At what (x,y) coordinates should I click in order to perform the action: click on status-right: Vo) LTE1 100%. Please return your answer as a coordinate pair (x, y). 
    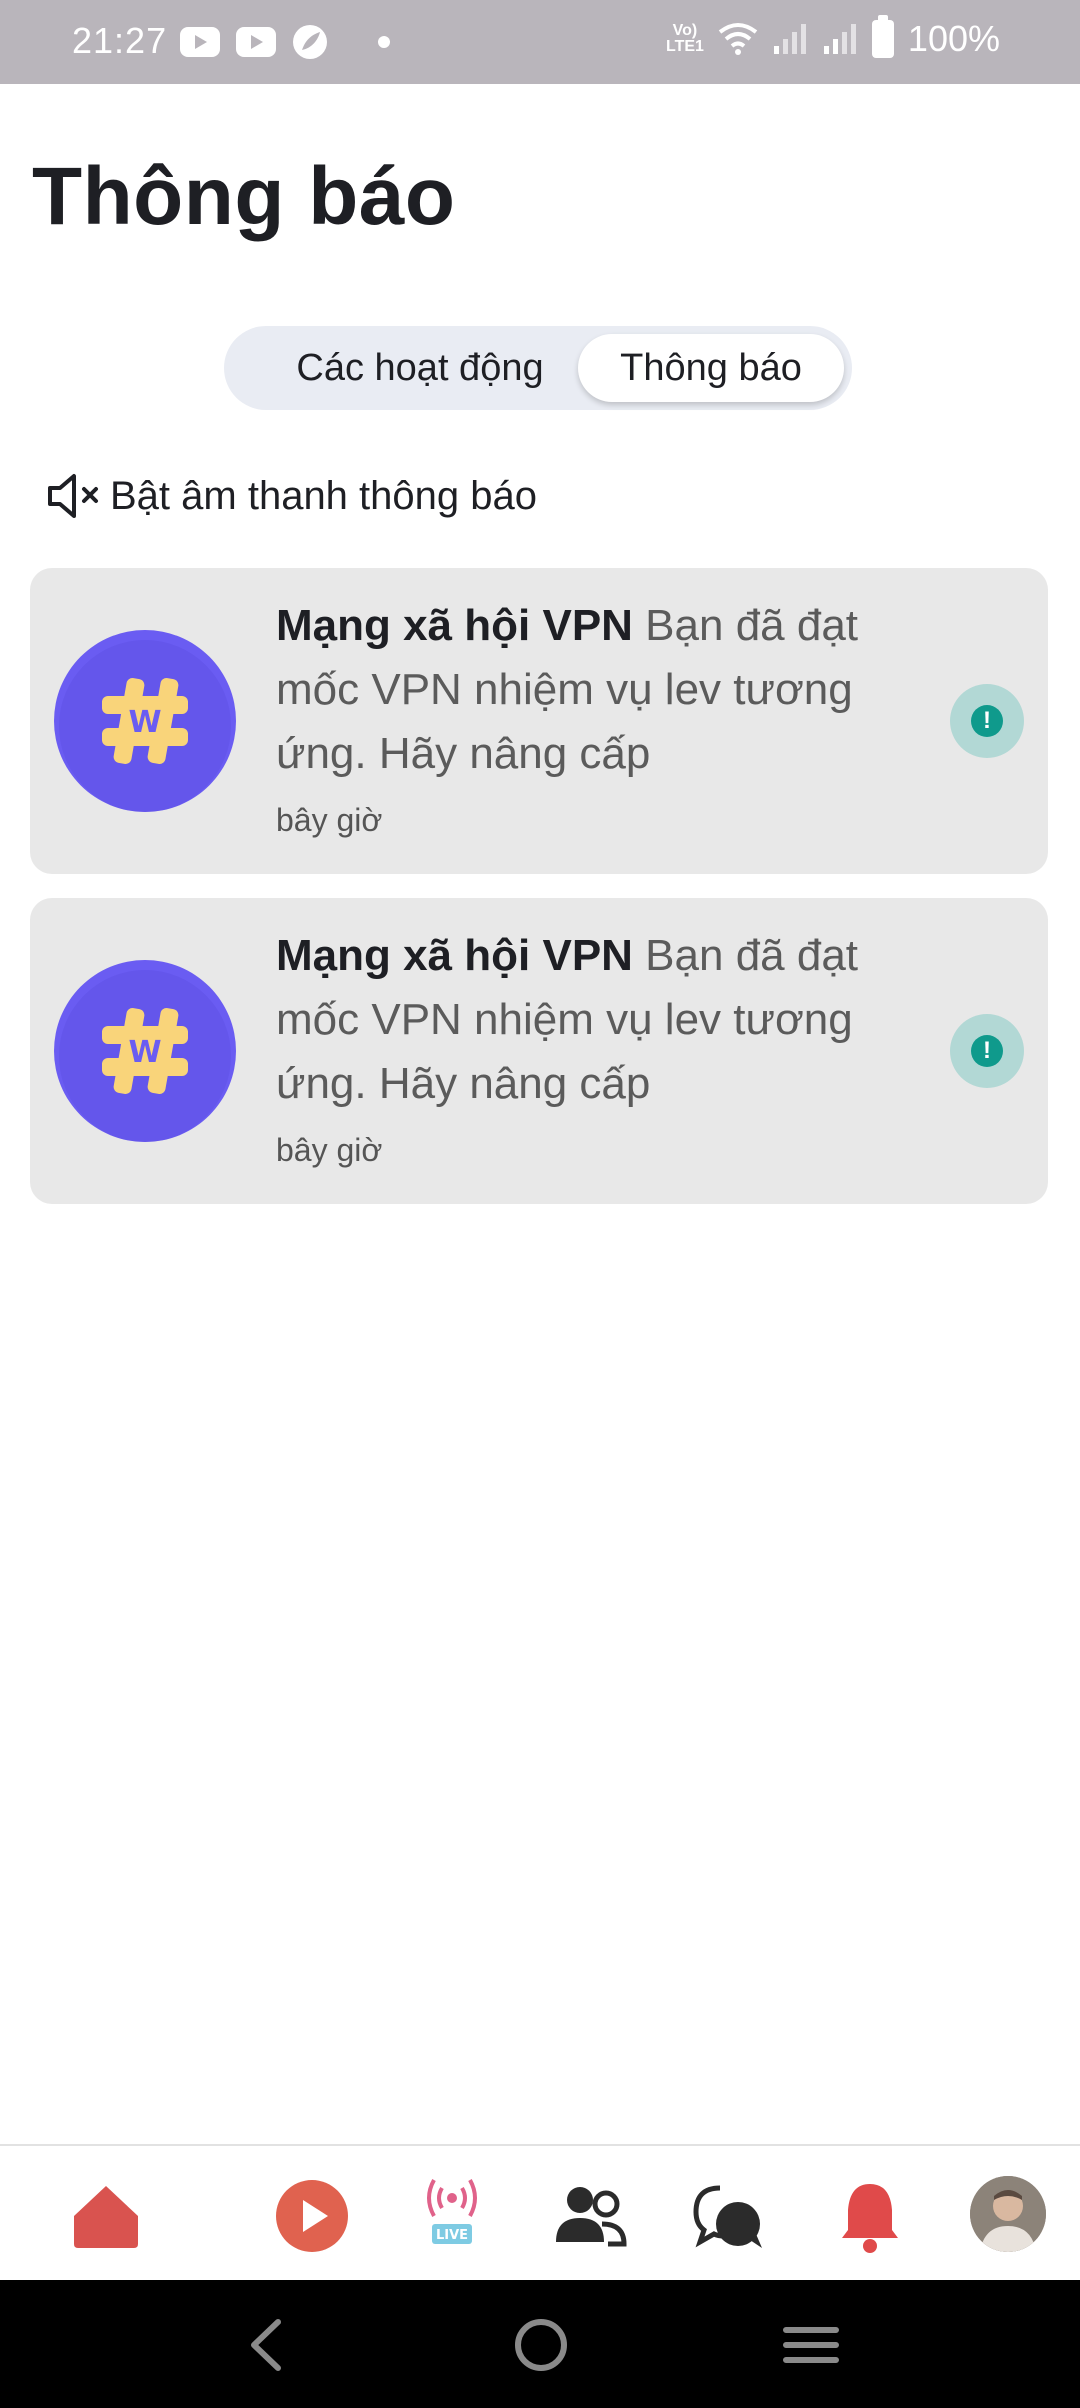
    Looking at the image, I should click on (832, 37).